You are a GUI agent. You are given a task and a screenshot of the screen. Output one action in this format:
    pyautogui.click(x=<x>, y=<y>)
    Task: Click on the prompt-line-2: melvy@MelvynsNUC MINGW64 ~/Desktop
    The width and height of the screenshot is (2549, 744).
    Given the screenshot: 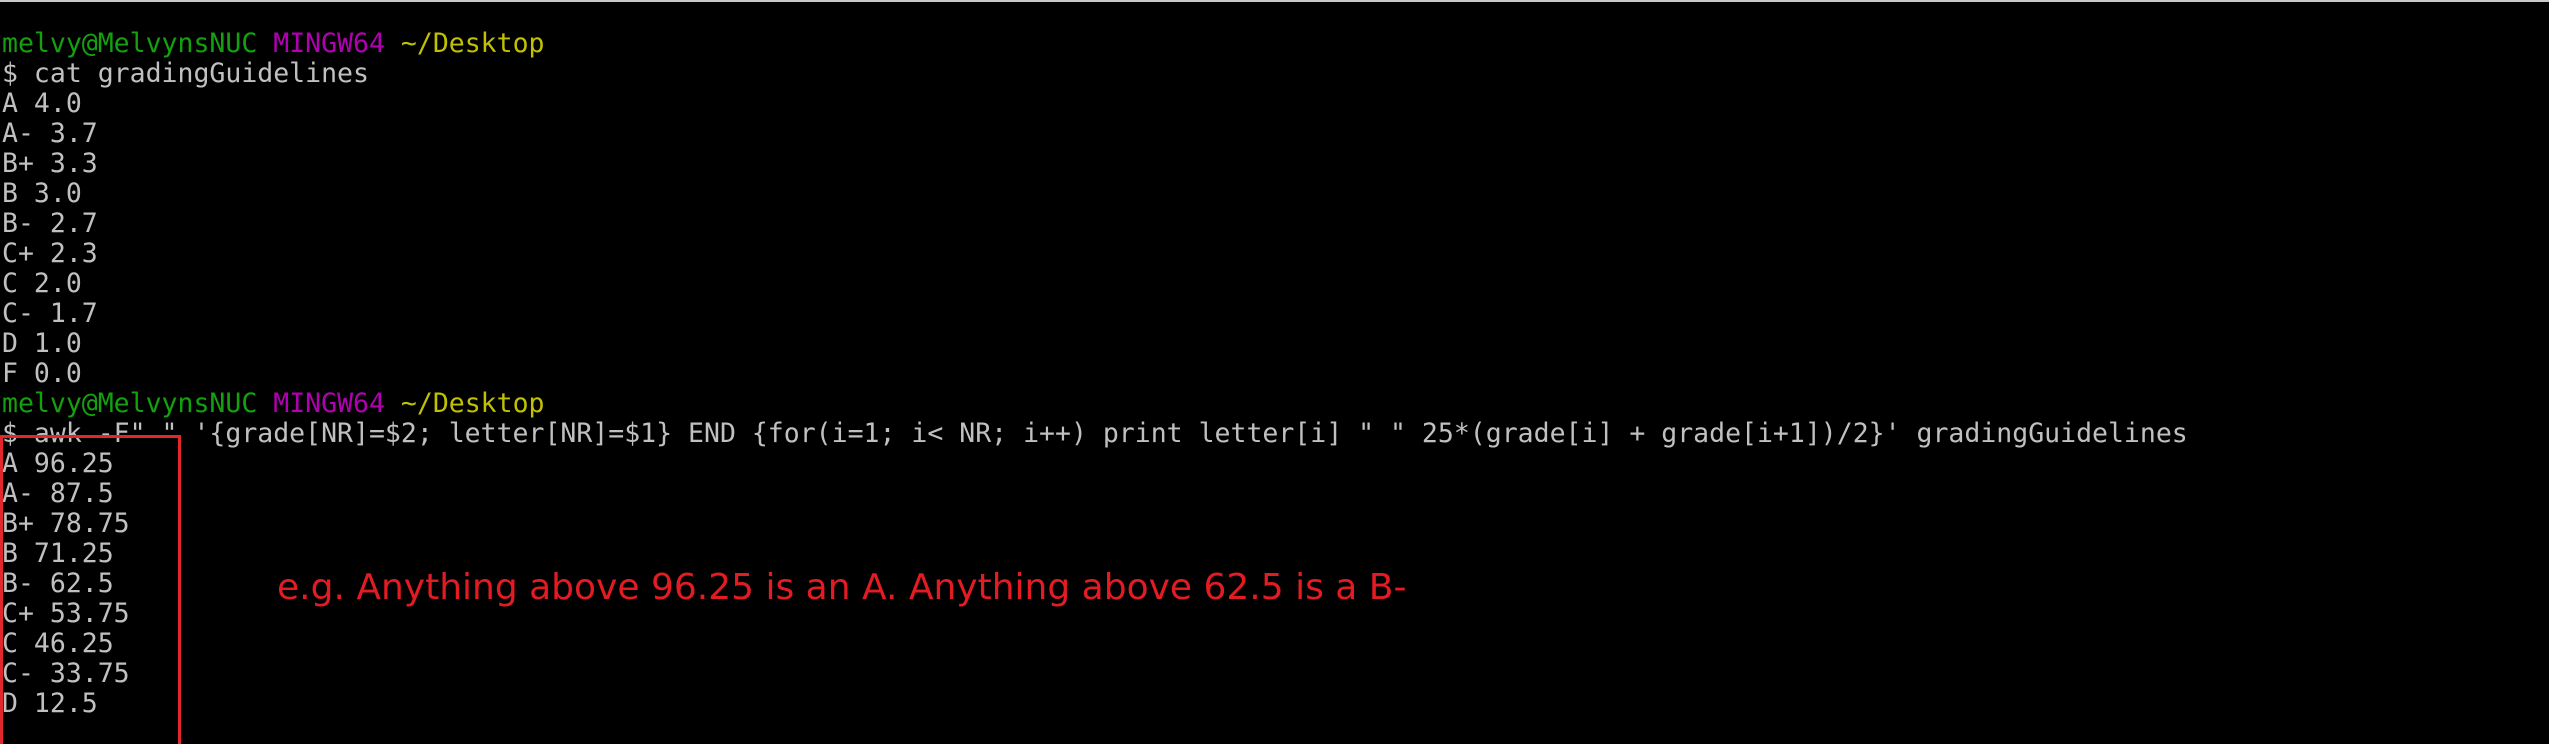 What is the action you would take?
    pyautogui.click(x=273, y=404)
    